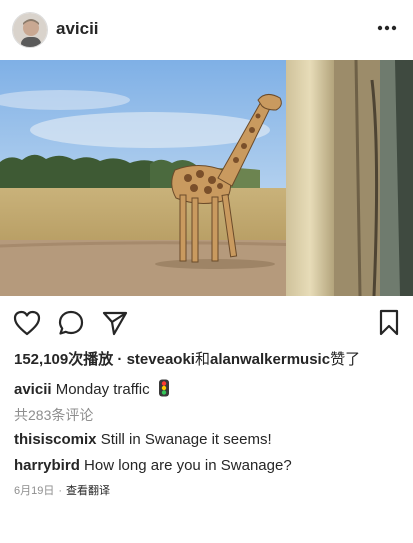  I want to click on comment-icon, so click(71, 323).